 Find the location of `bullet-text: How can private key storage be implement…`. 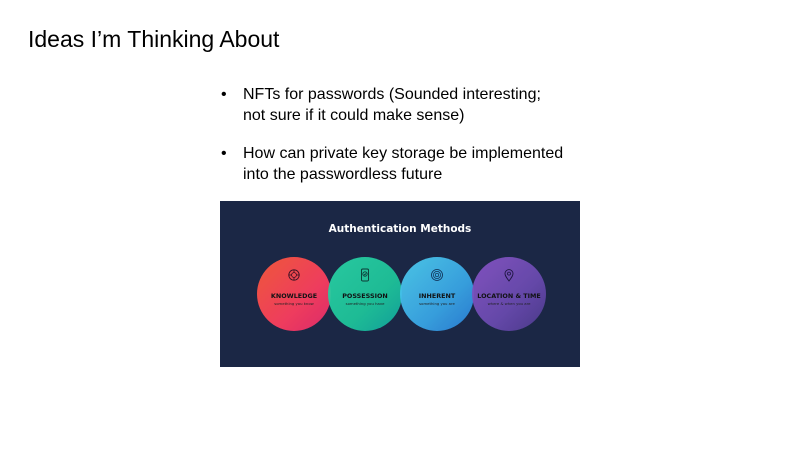

bullet-text: How can private key storage be implement… is located at coordinates (403, 164).